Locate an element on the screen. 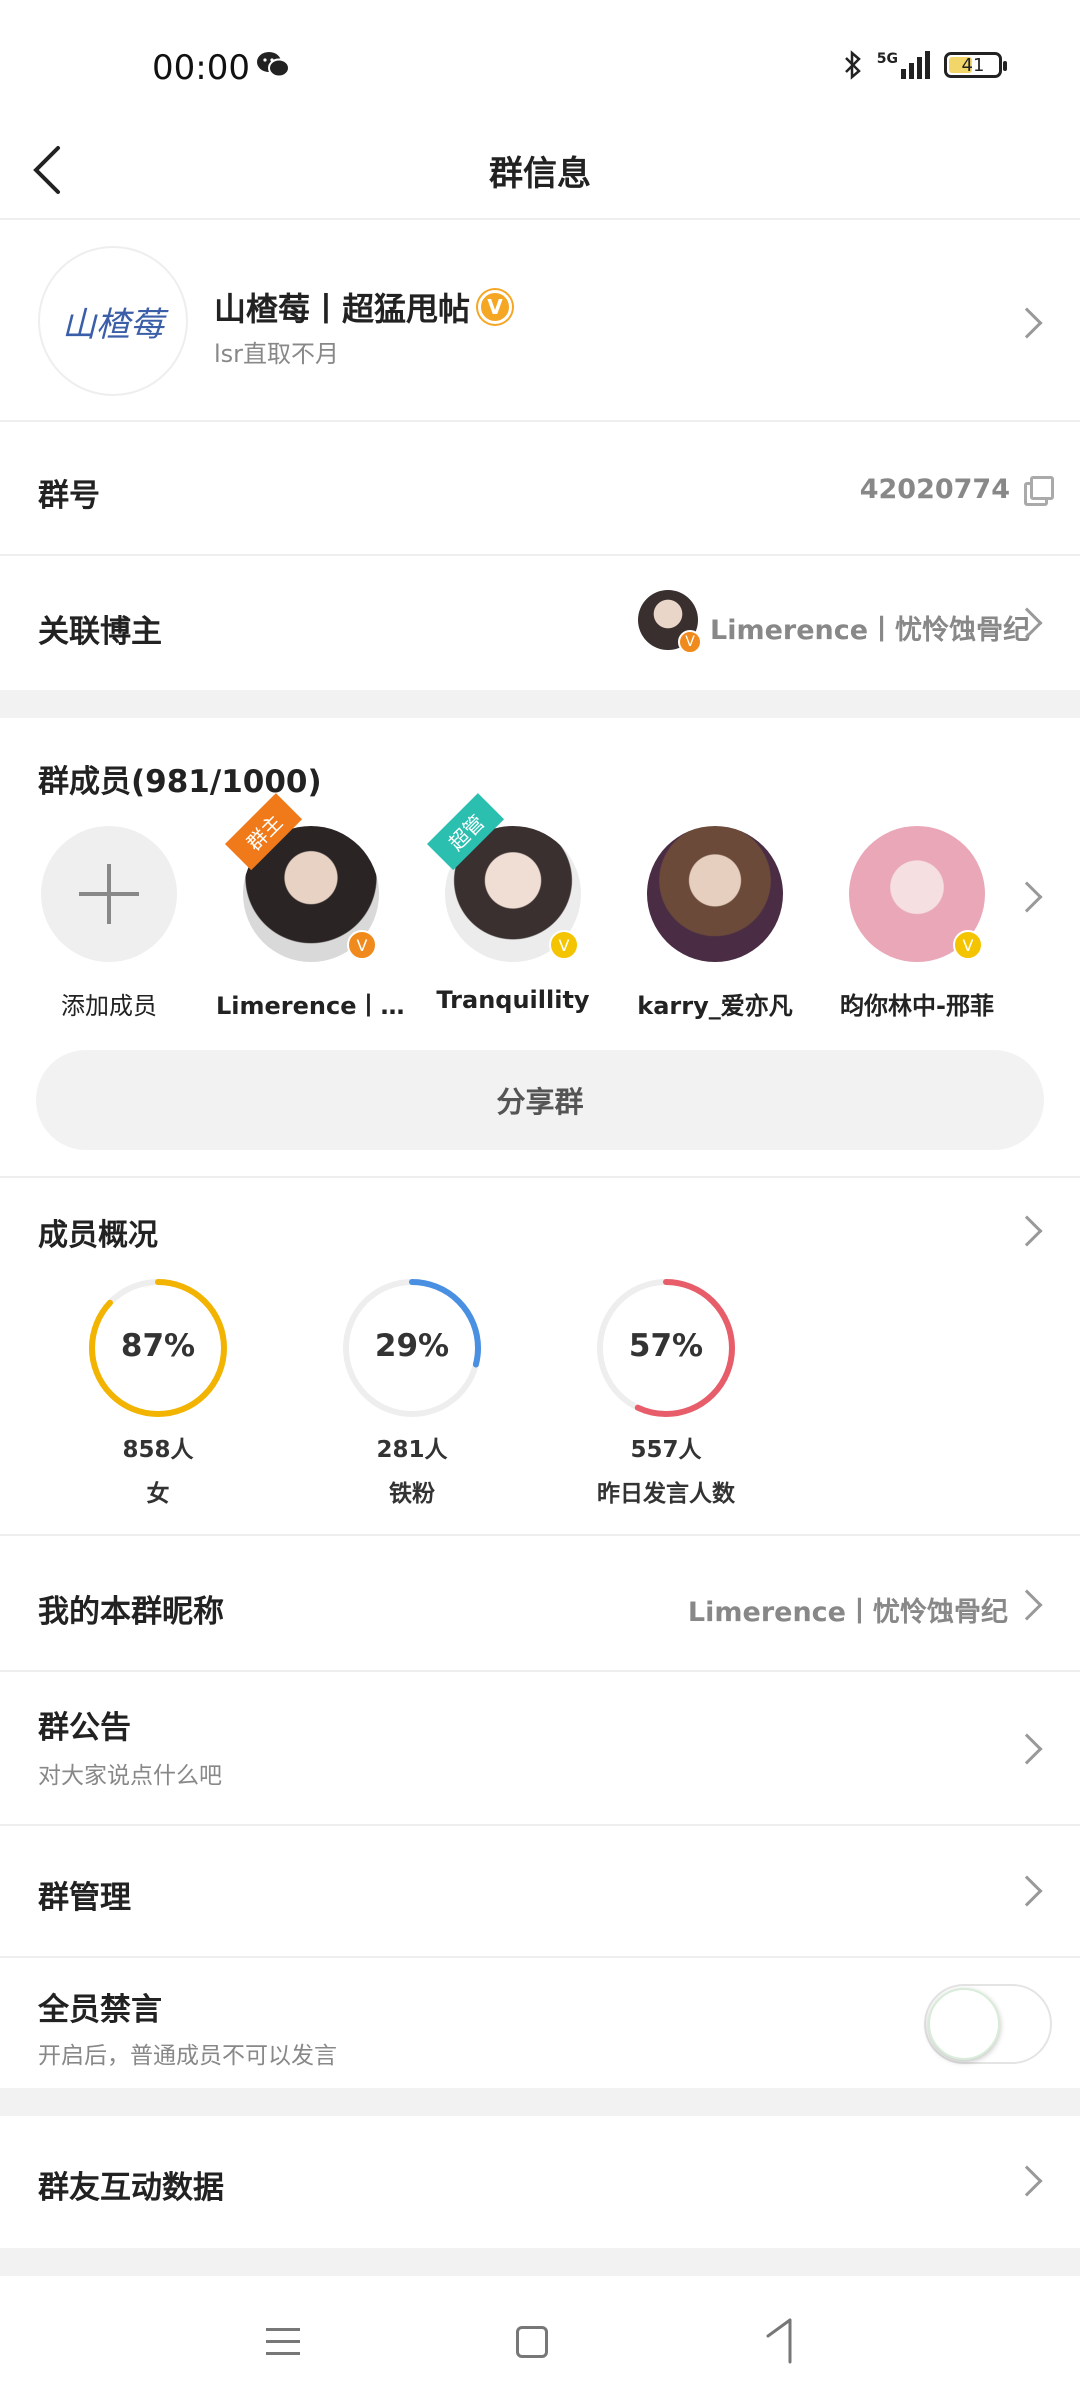  member-item: V 昀你林中-邢菲 is located at coordinates (917, 923).